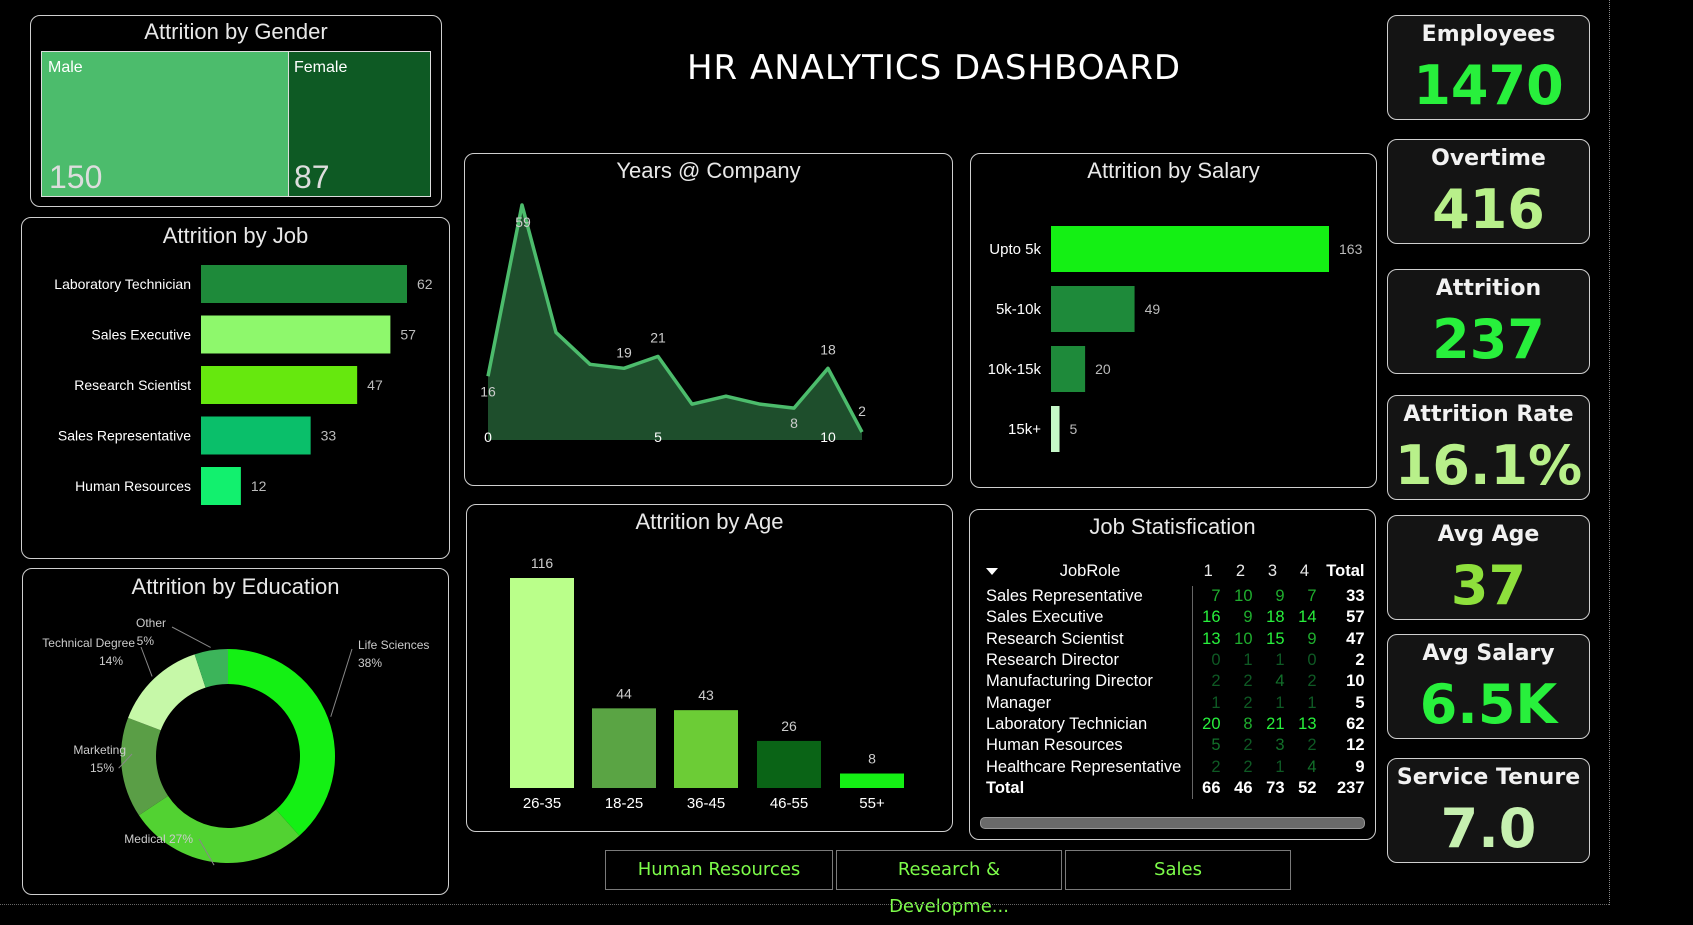  Describe the element at coordinates (1280, 702) in the screenshot. I see `cell-score-3: 1` at that location.